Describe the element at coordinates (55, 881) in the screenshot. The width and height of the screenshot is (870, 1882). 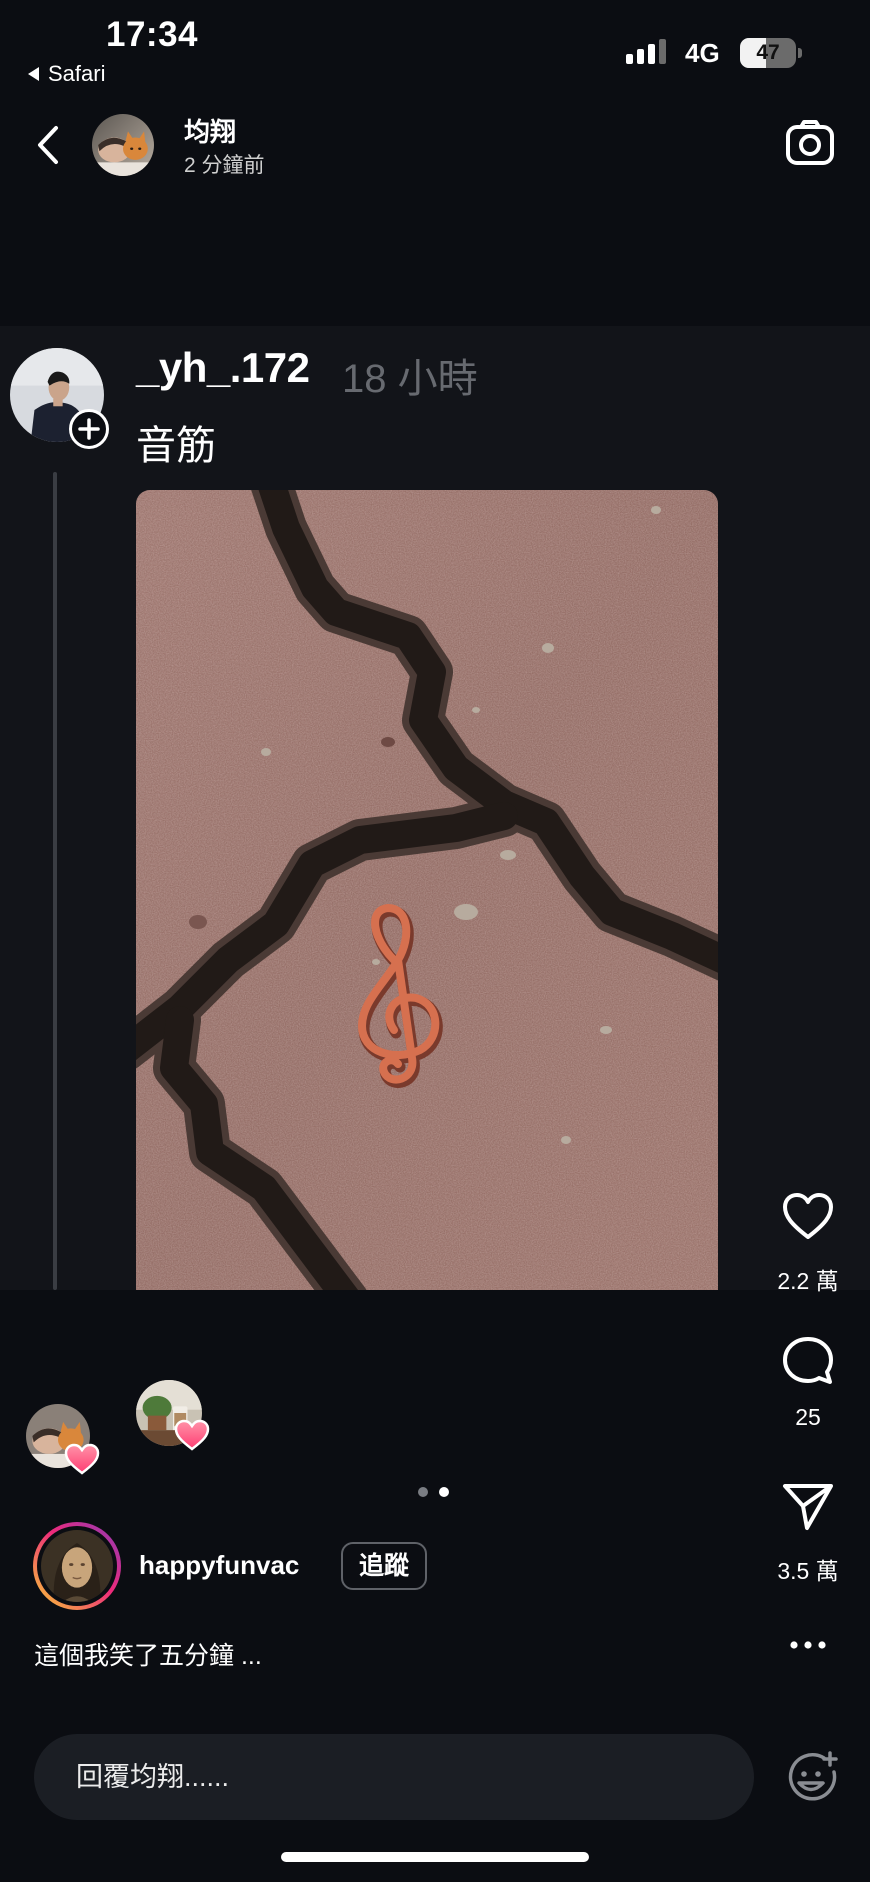
I see `thread-line` at that location.